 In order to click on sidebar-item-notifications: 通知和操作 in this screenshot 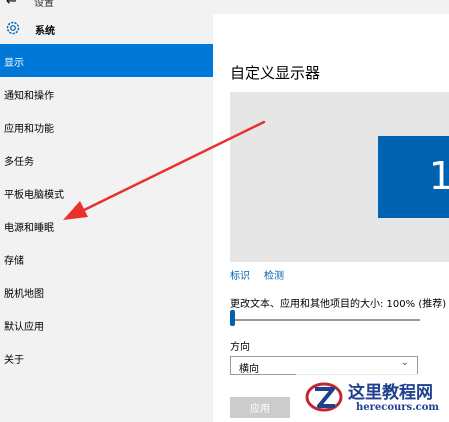, I will do `click(106, 93)`.